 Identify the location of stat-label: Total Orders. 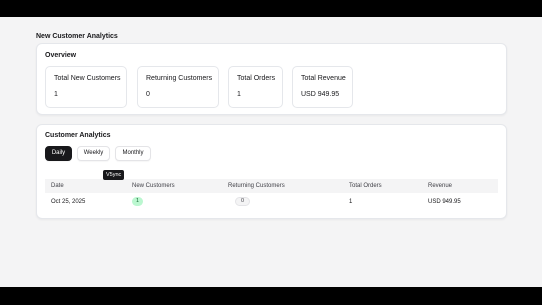
(256, 78).